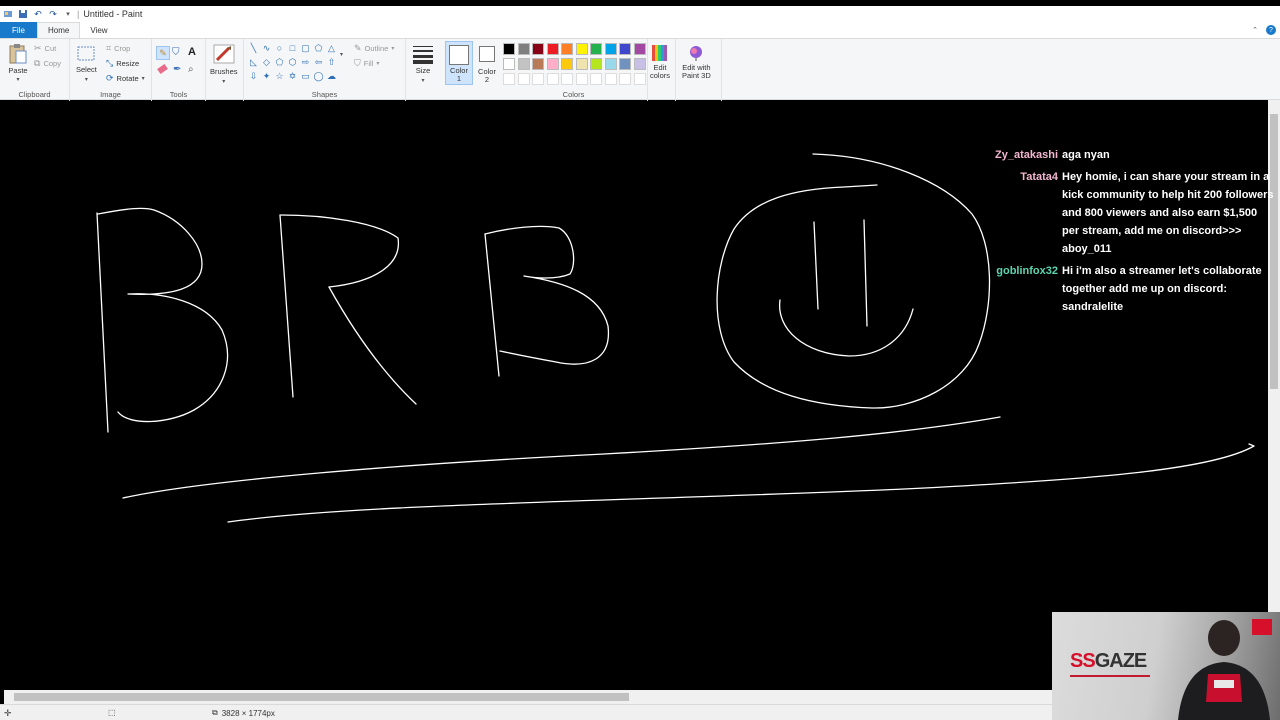 This screenshot has width=1280, height=720. Describe the element at coordinates (98, 30) in the screenshot. I see `tab-view: View` at that location.